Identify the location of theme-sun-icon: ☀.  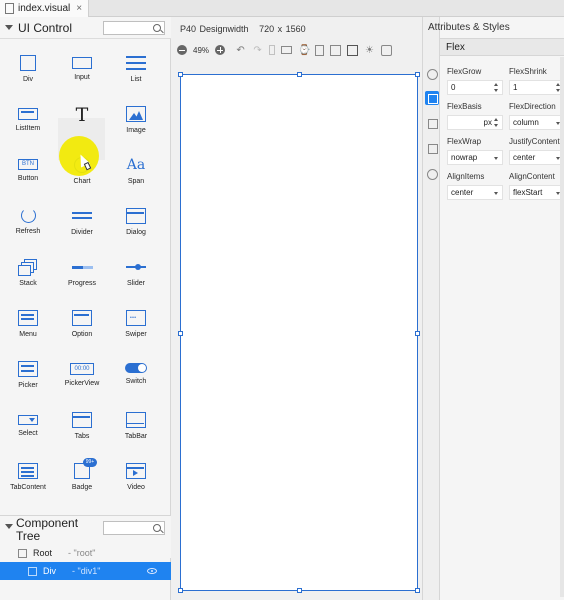
(369, 50).